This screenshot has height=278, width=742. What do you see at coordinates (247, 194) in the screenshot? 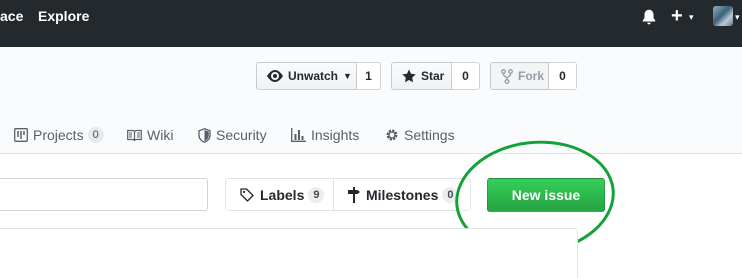
I see `tag-icon` at bounding box center [247, 194].